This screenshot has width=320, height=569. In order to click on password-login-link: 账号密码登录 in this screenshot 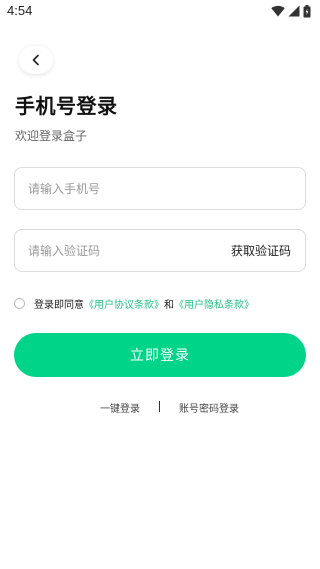, I will do `click(209, 407)`.